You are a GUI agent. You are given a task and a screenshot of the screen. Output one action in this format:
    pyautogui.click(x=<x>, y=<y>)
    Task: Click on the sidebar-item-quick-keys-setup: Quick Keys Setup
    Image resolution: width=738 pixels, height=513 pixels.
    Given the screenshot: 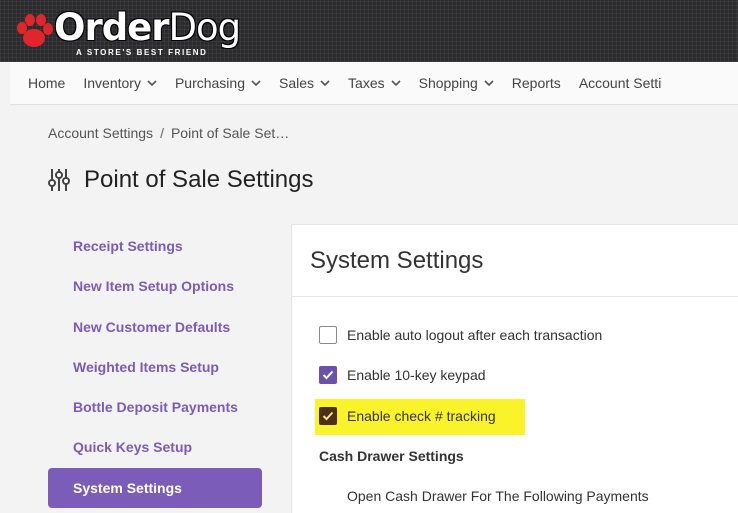 What is the action you would take?
    pyautogui.click(x=155, y=447)
    